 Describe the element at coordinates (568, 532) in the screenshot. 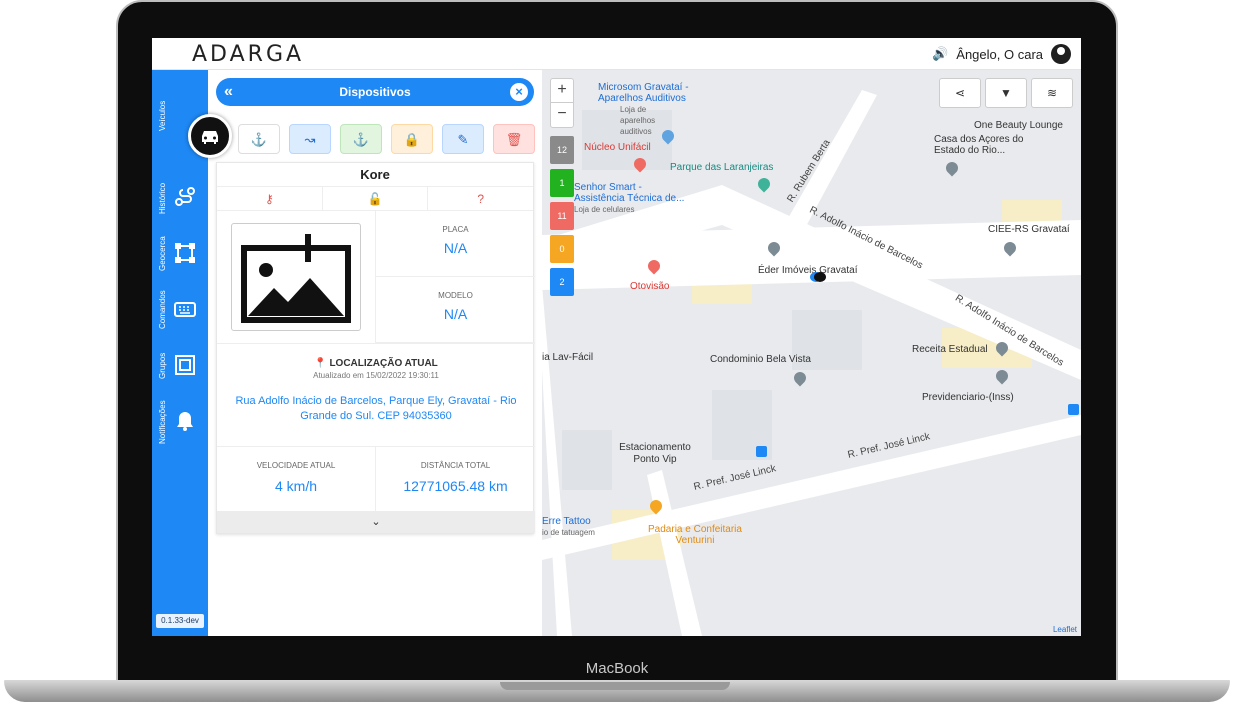

I see `poi-category: io de tatuagem` at that location.